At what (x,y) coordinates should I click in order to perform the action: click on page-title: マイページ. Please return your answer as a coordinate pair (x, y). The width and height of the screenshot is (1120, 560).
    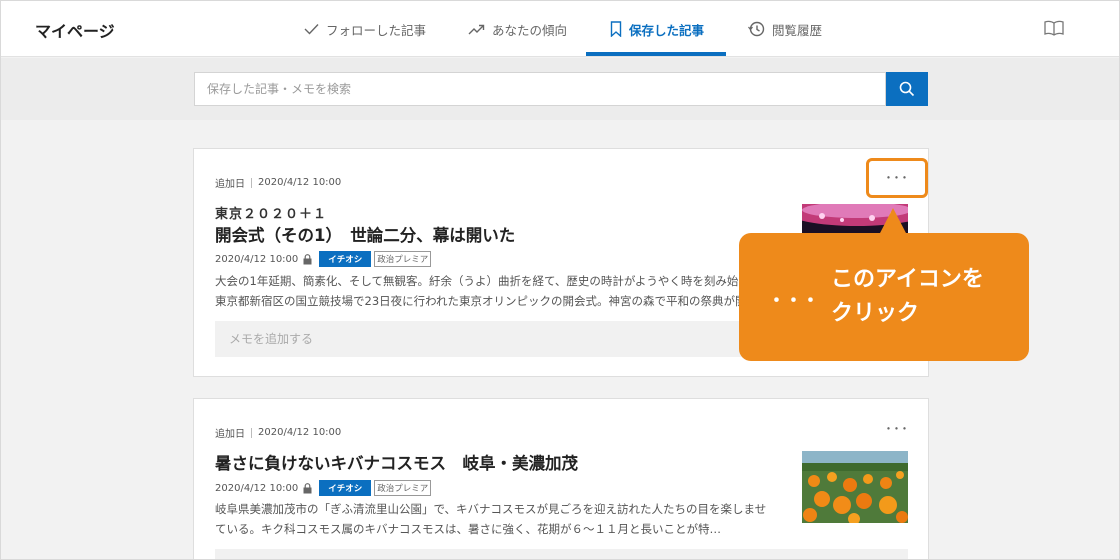
    Looking at the image, I should click on (75, 31).